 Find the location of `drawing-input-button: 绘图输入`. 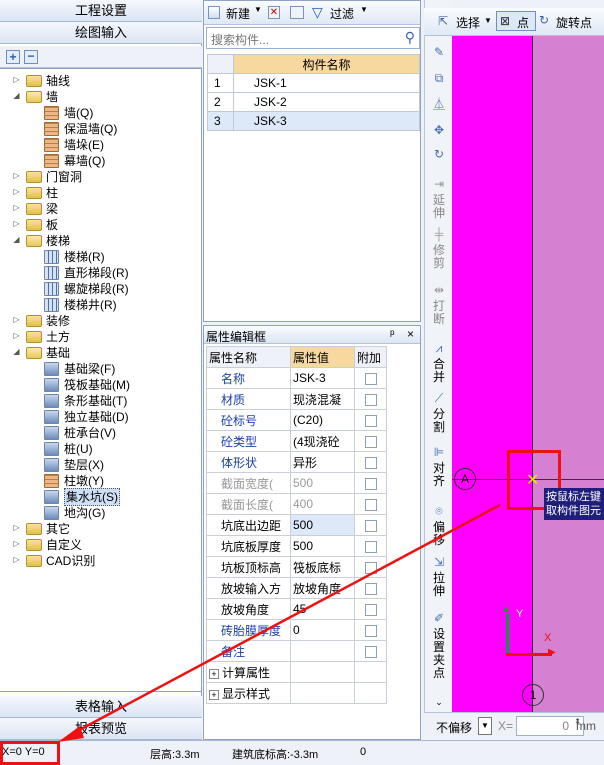

drawing-input-button: 绘图输入 is located at coordinates (101, 33).